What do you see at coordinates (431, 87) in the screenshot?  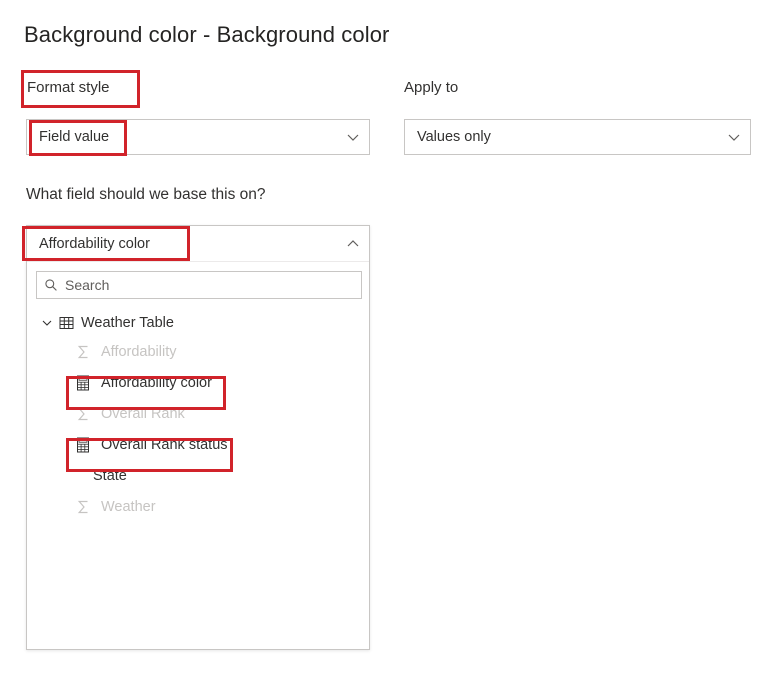 I see `apply-to-label: Apply to` at bounding box center [431, 87].